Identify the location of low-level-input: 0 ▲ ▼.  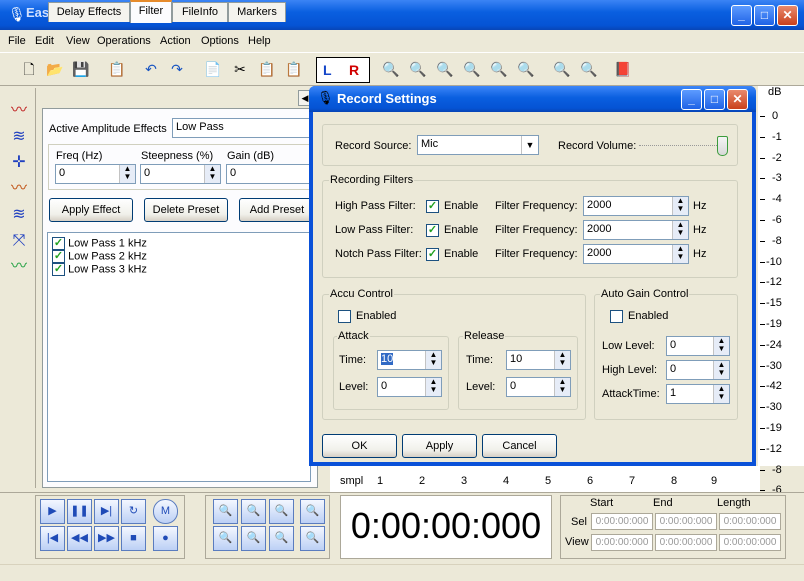
(698, 346).